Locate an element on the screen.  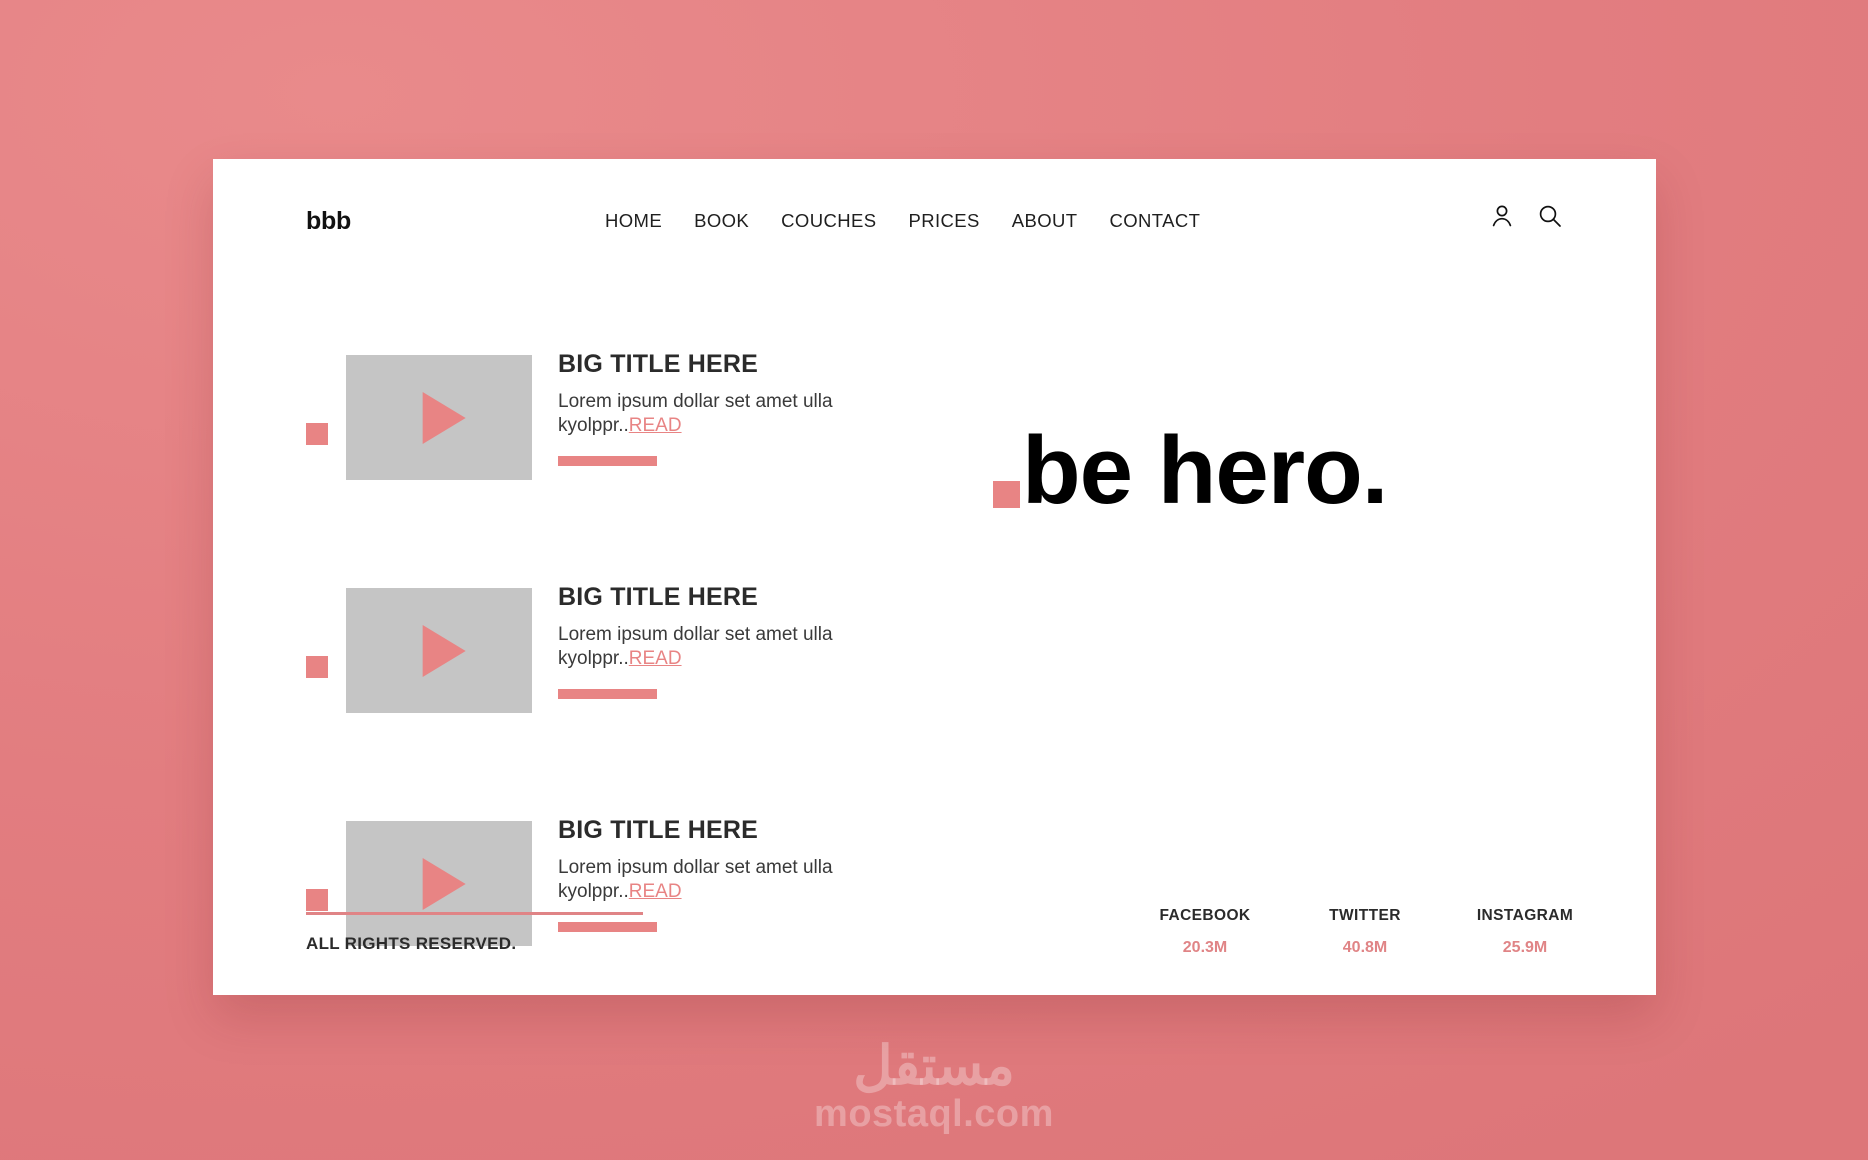
footer-divider is located at coordinates (474, 913).